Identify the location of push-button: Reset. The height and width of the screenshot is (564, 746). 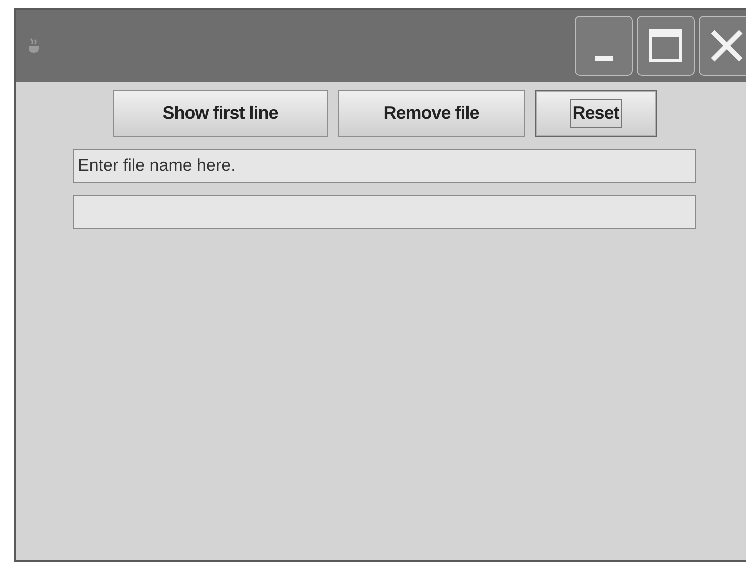
(596, 113).